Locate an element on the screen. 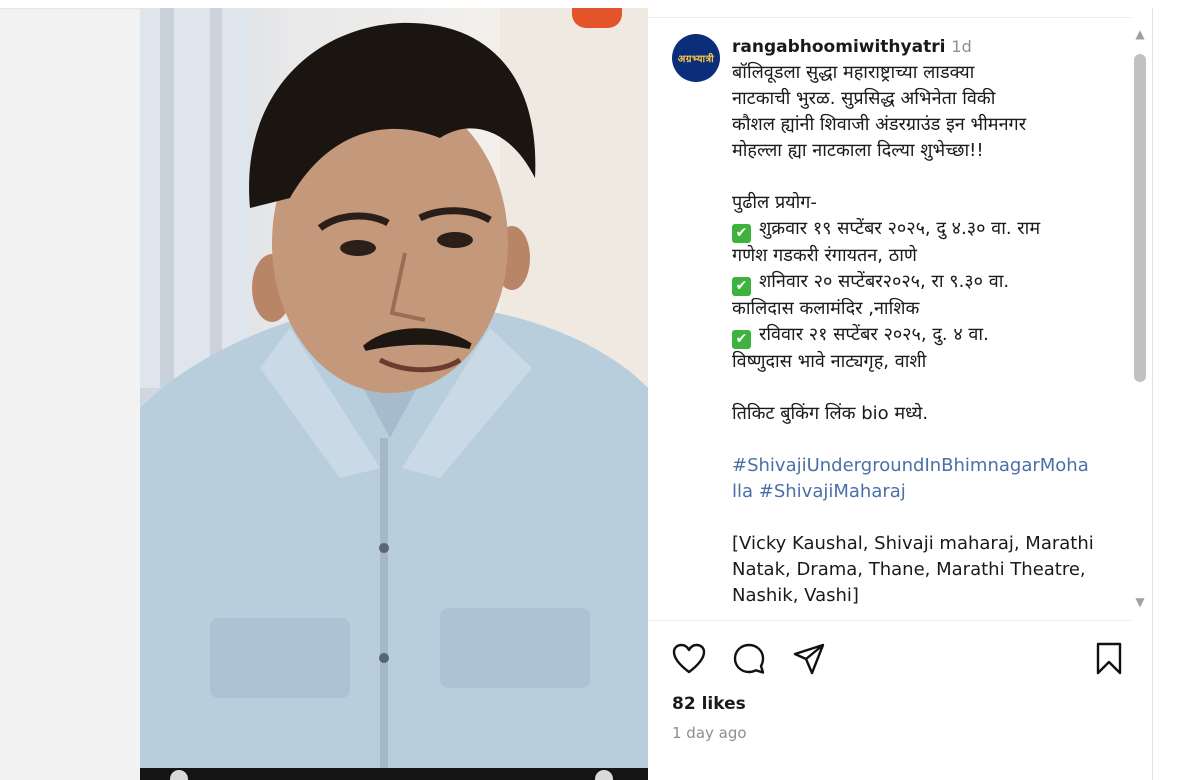 The width and height of the screenshot is (1200, 780). avatar: अग्रभ्यात्री is located at coordinates (696, 58).